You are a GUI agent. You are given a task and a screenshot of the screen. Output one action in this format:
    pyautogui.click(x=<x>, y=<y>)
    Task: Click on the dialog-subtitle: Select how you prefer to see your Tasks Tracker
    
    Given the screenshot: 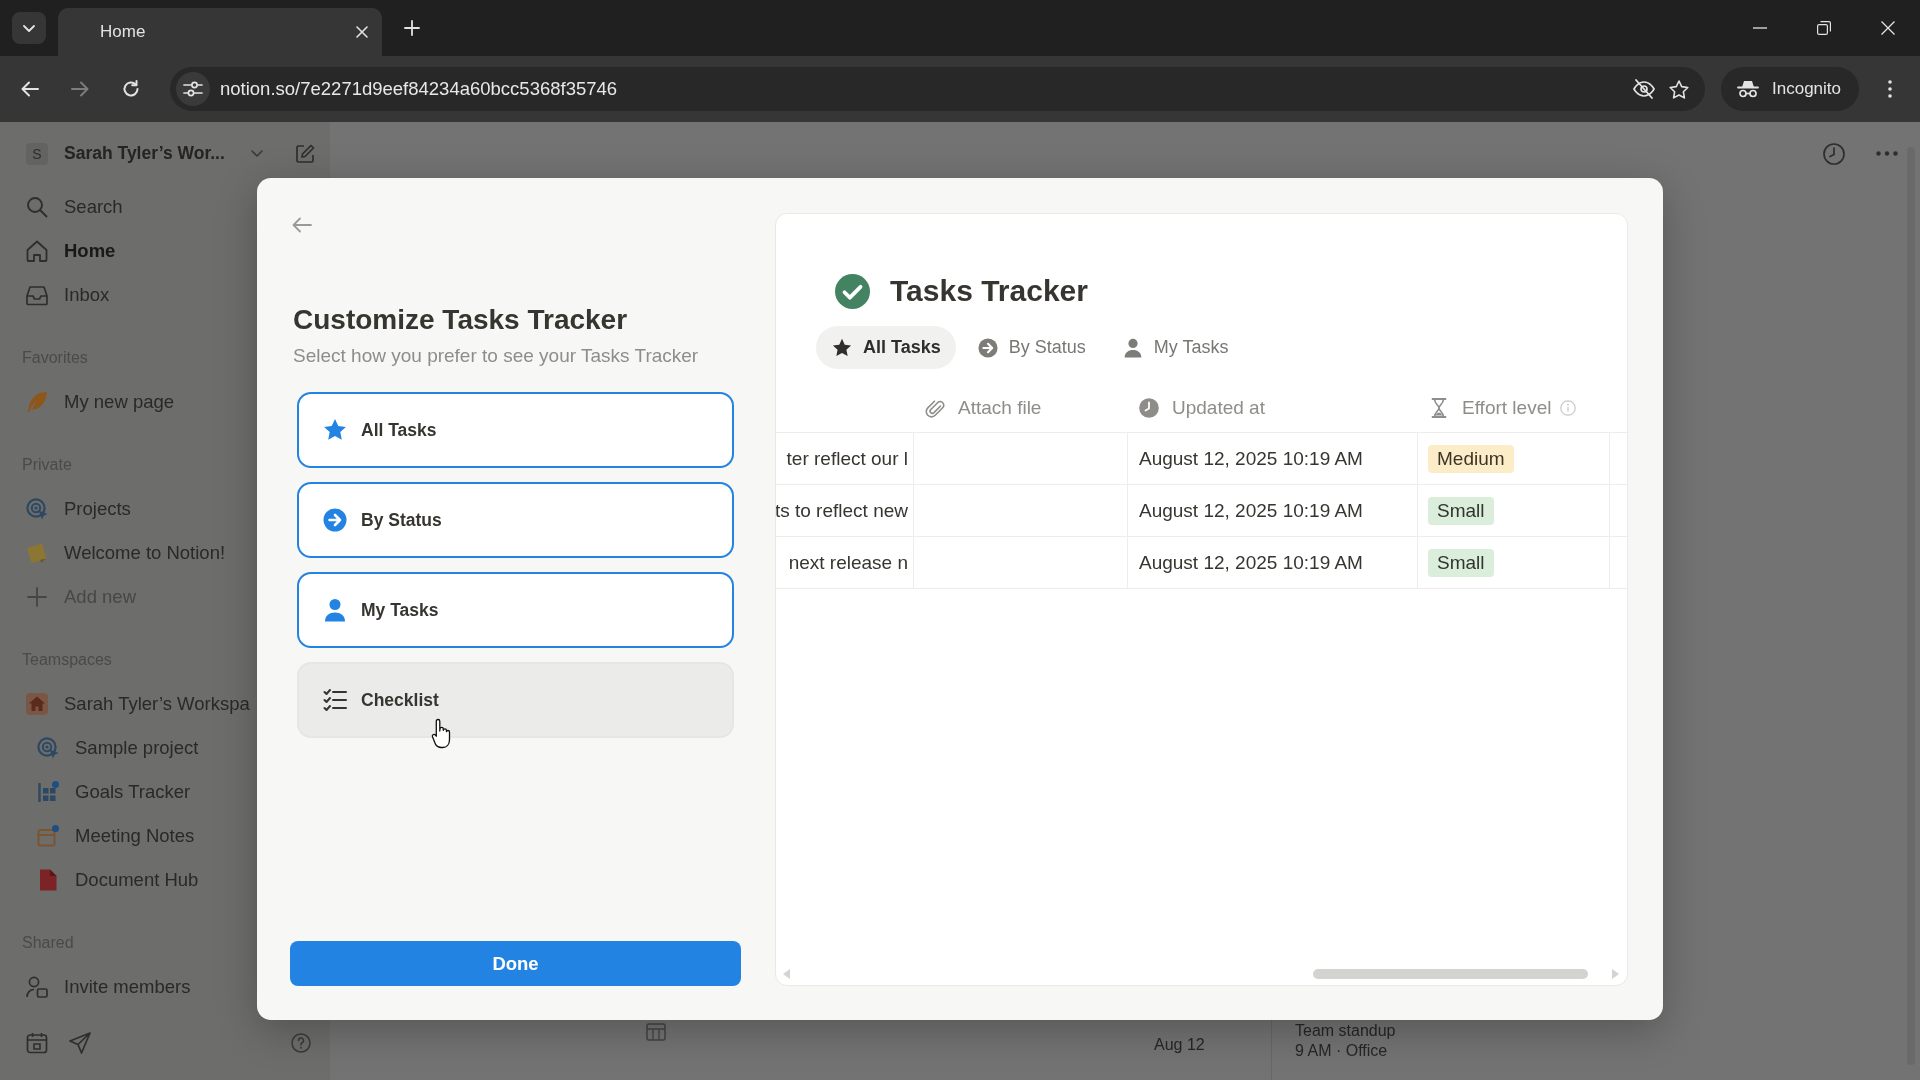 What is the action you would take?
    pyautogui.click(x=496, y=356)
    